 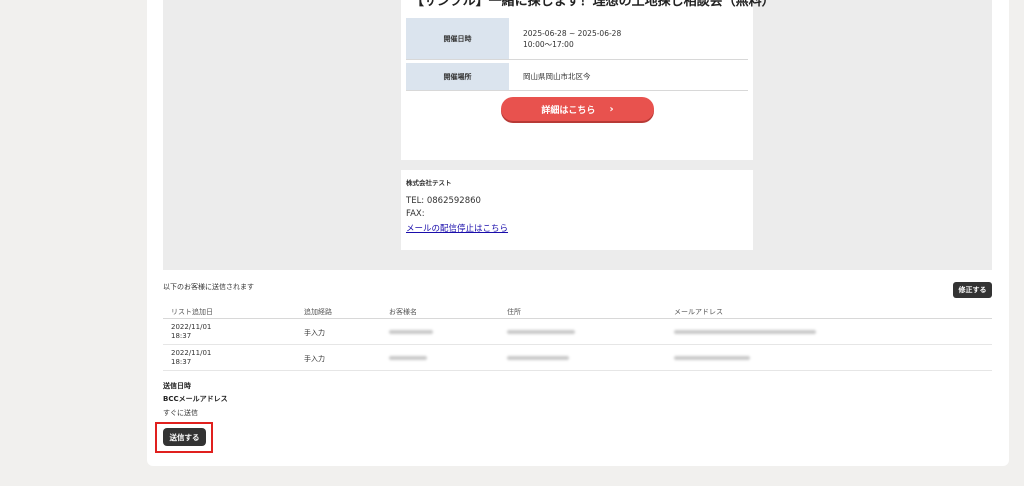 I want to click on event-time-range: 10:00〜17:00, so click(x=548, y=44).